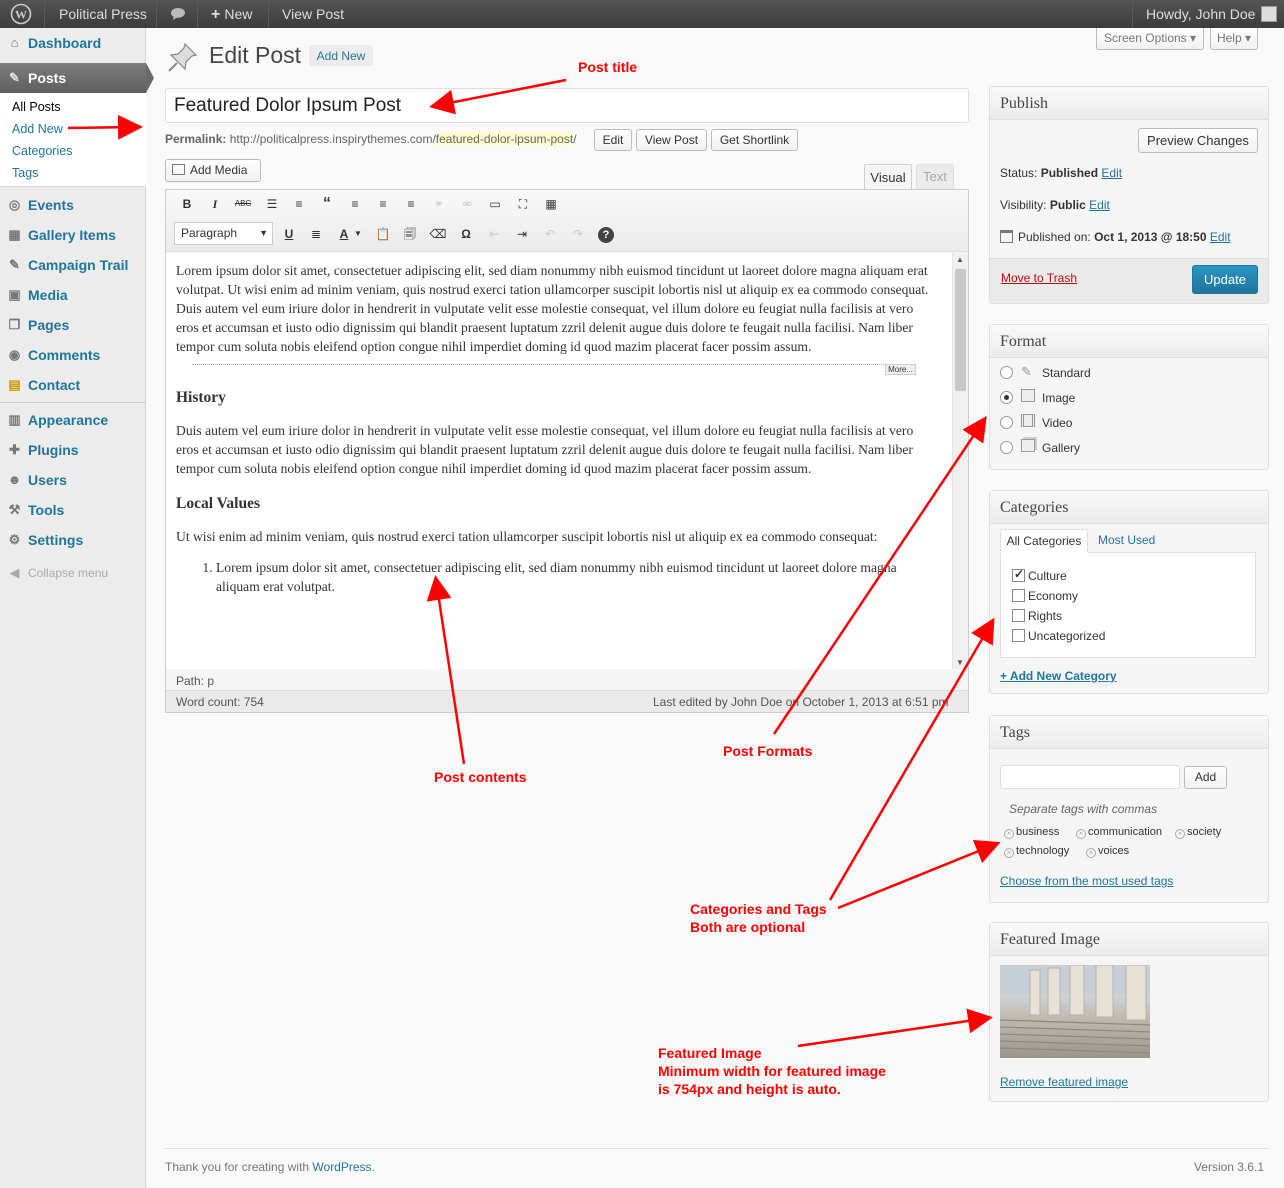 This screenshot has height=1188, width=1284. Describe the element at coordinates (178, 14) in the screenshot. I see `comments-icon` at that location.